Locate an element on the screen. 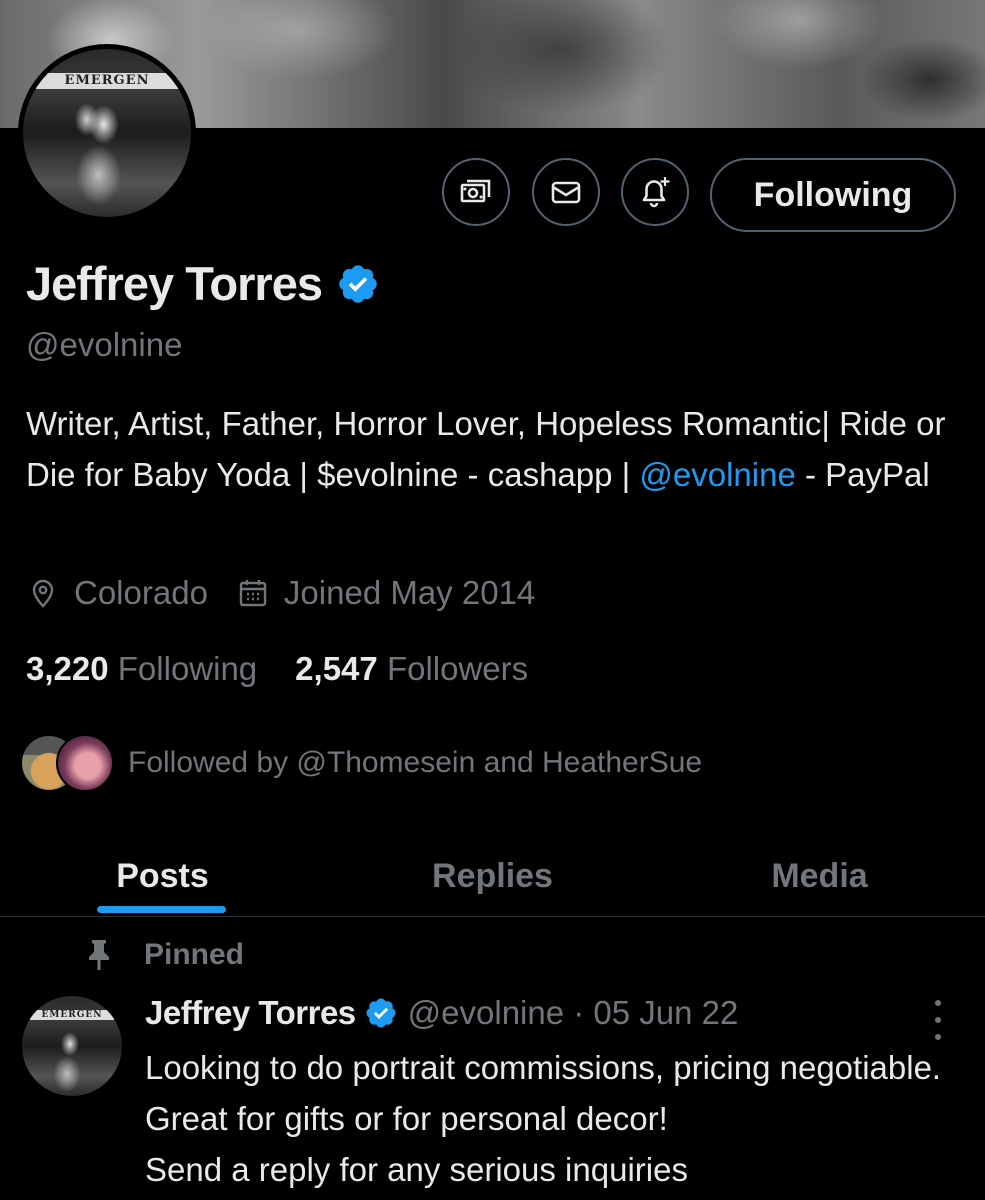 The image size is (985, 1200). following-button: Following is located at coordinates (833, 195).